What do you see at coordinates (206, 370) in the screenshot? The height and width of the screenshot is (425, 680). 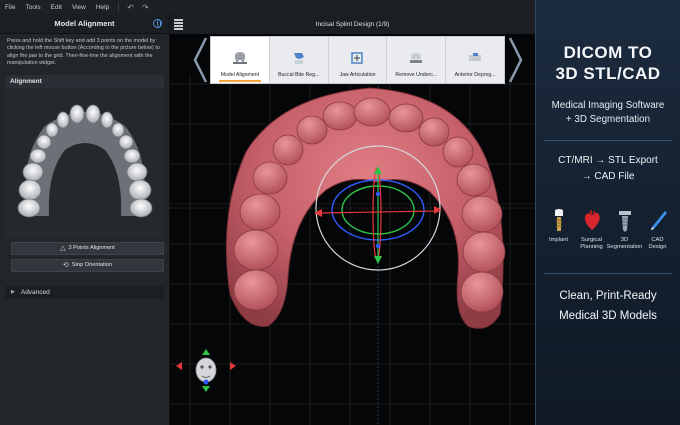 I see `orientation-head-icon` at bounding box center [206, 370].